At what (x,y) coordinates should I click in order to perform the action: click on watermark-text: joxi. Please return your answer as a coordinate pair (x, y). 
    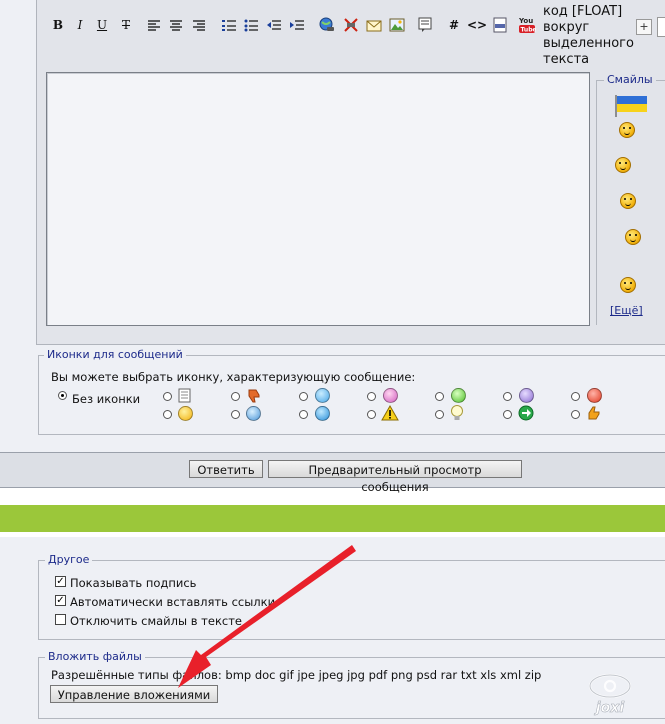
    Looking at the image, I should click on (609, 708).